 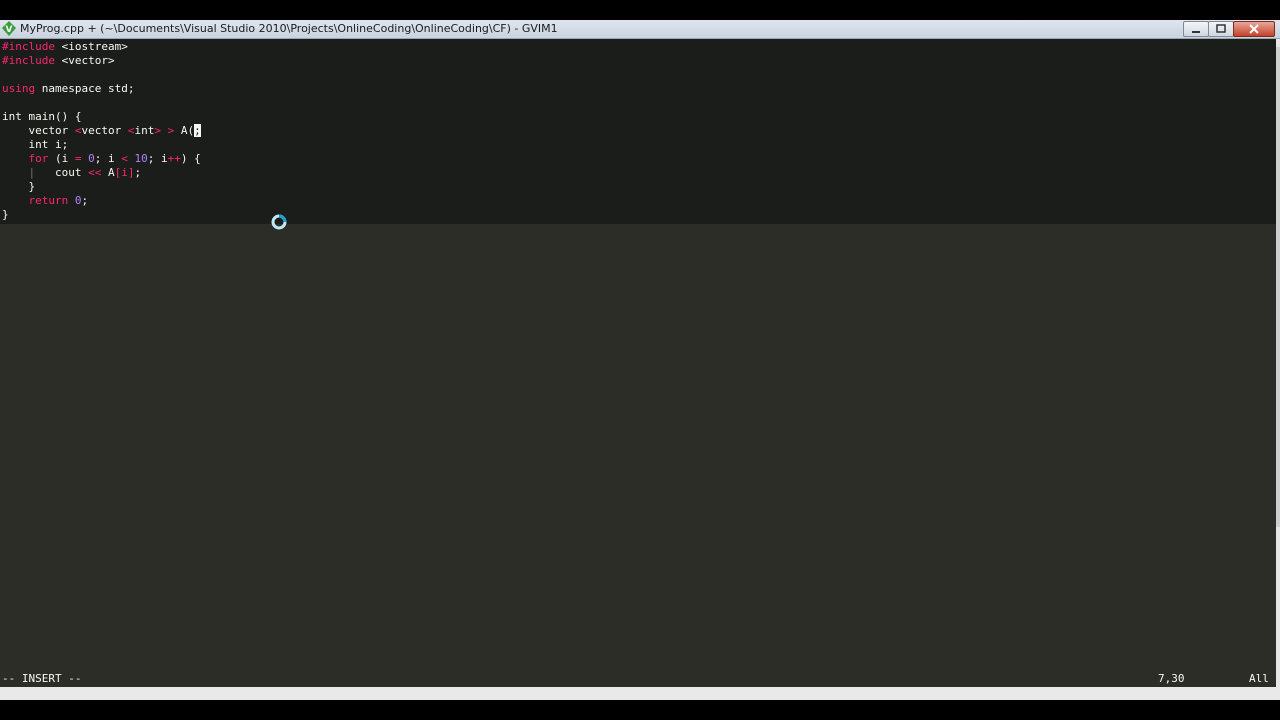 What do you see at coordinates (42, 116) in the screenshot?
I see `code-line-6: int main() {` at bounding box center [42, 116].